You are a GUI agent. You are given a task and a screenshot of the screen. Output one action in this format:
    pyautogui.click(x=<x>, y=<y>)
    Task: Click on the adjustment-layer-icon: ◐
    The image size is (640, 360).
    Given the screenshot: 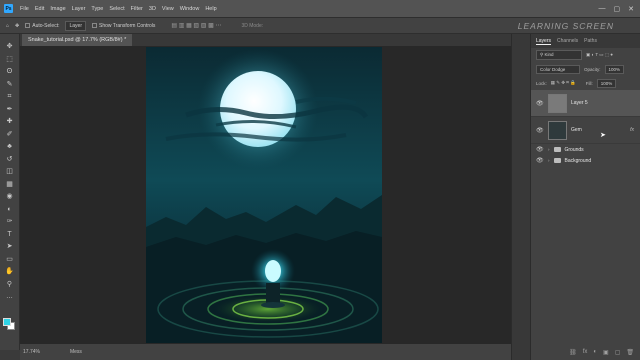 What is the action you would take?
    pyautogui.click(x=595, y=352)
    